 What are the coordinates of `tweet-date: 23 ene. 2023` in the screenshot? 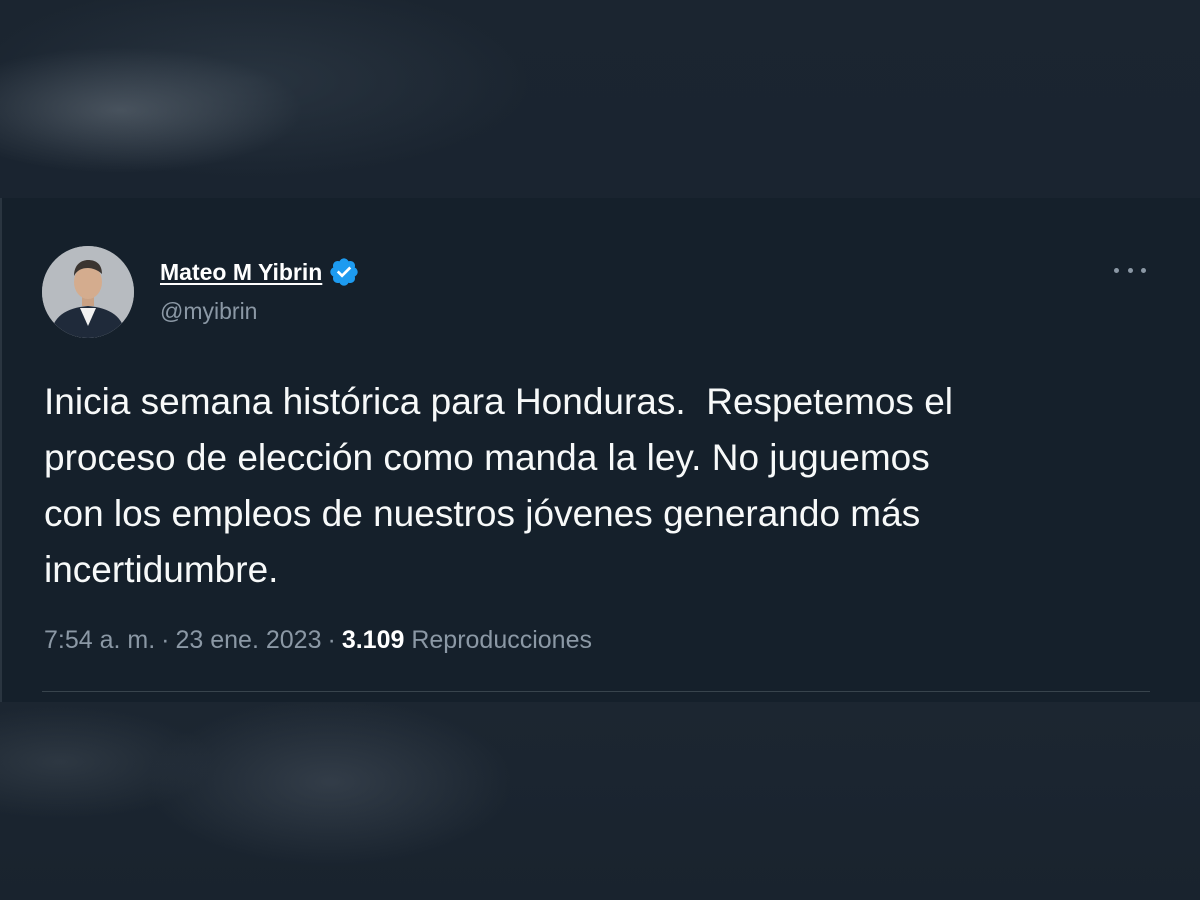 It's located at (249, 640).